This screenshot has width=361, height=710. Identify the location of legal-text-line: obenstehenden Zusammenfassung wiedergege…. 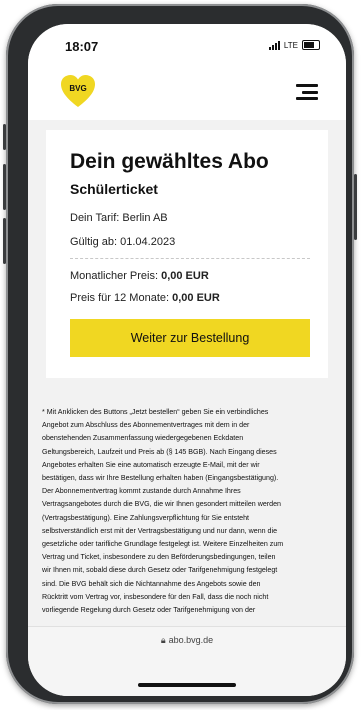
(143, 438).